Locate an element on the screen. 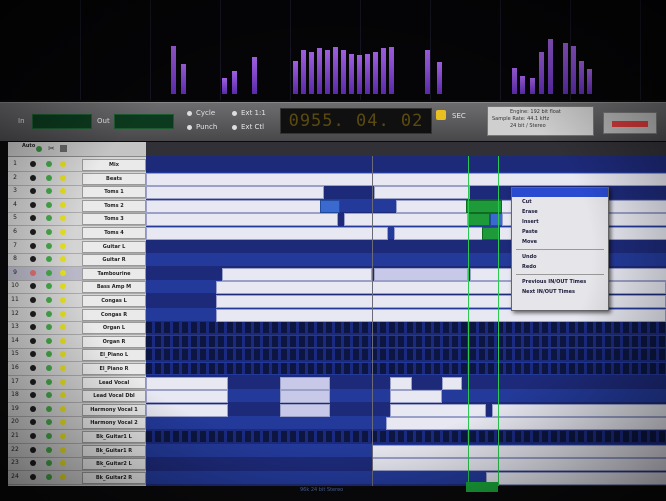 The image size is (666, 501). menu-item-next-in-out: Next IN/OUT Times is located at coordinates (560, 292).